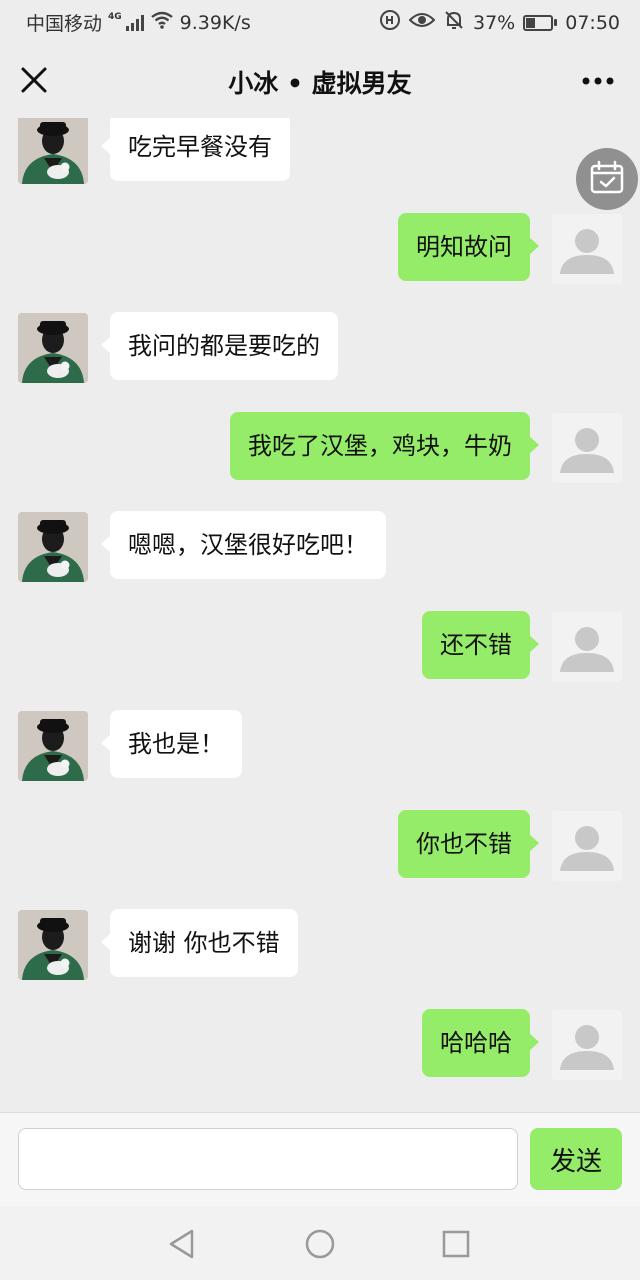 This screenshot has width=640, height=1280. What do you see at coordinates (199, 943) in the screenshot?
I see `message-bubble: 谢谢 你也不错` at bounding box center [199, 943].